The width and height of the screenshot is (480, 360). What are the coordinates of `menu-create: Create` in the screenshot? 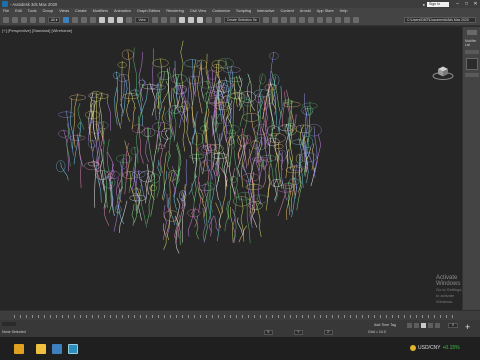 It's located at (80, 11).